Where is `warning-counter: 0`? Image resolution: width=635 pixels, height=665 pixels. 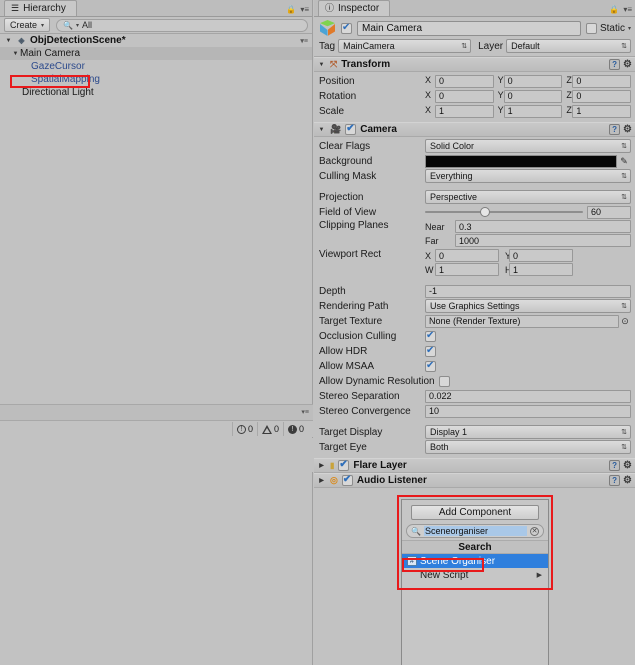 warning-counter: 0 is located at coordinates (269, 429).